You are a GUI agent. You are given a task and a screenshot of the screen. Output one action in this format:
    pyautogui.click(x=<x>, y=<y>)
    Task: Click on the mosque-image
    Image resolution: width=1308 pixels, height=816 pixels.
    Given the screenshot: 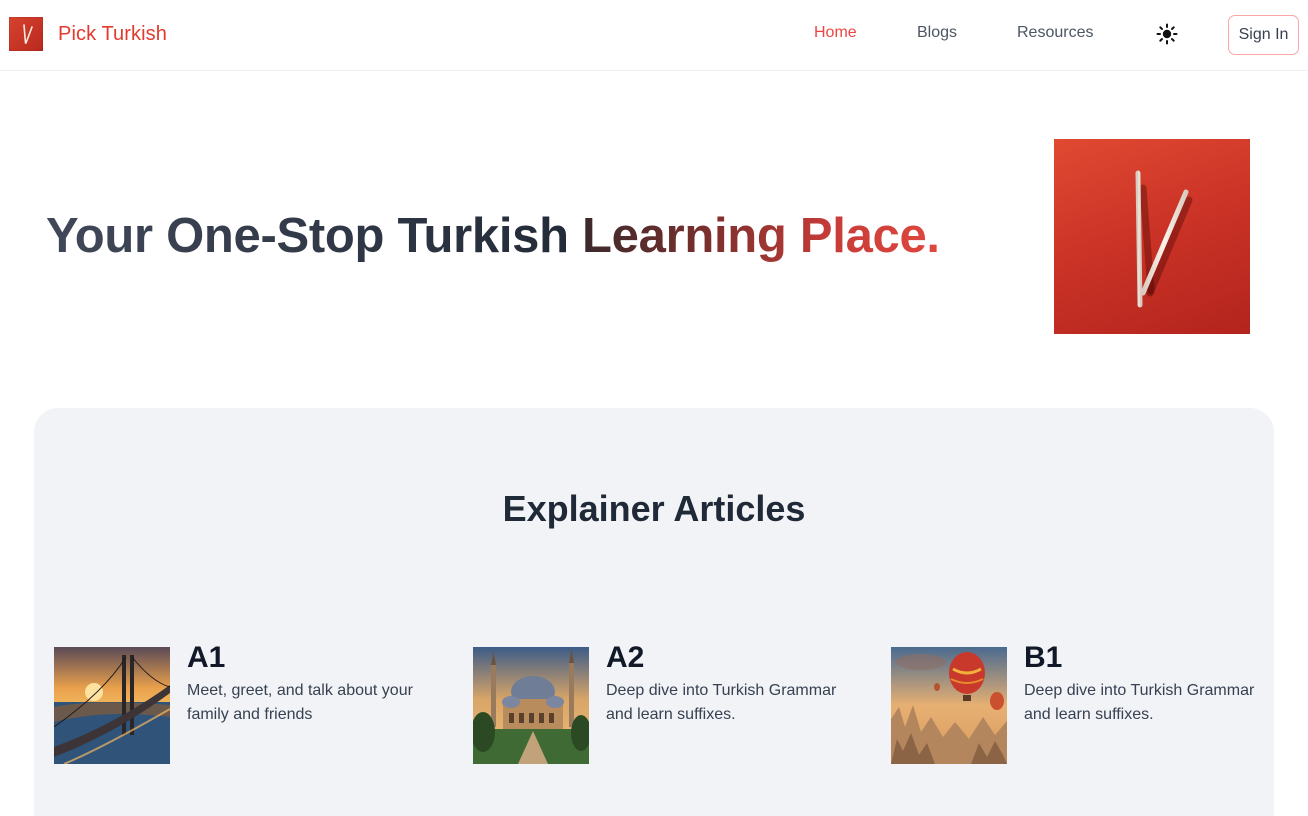 What is the action you would take?
    pyautogui.click(x=531, y=705)
    